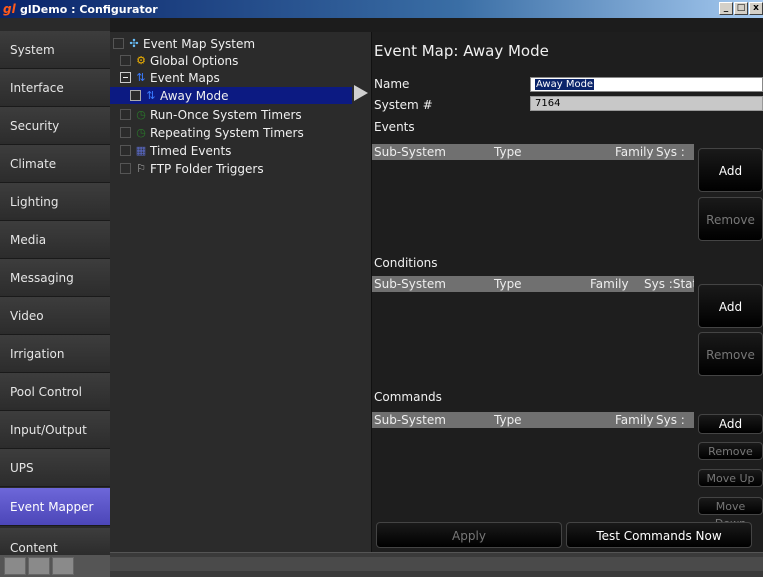 Image resolution: width=763 pixels, height=577 pixels. Describe the element at coordinates (141, 77) in the screenshot. I see `event-maps-icon: ⇅` at that location.